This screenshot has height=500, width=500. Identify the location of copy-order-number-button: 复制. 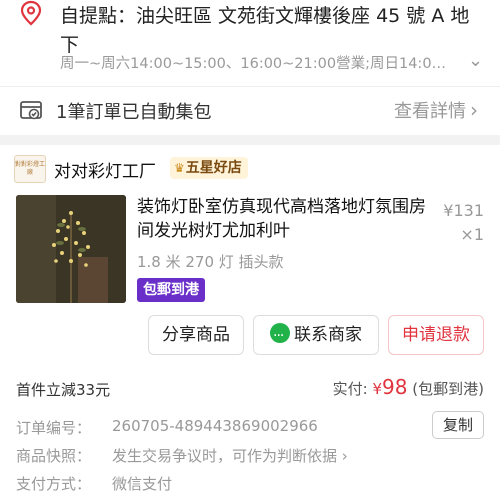
(458, 425).